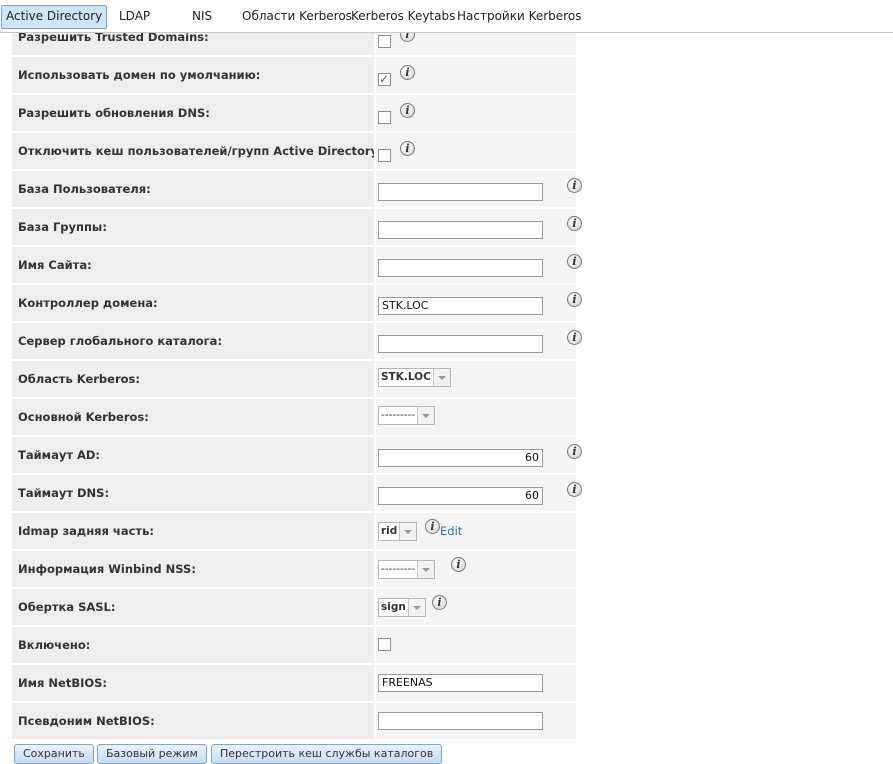 The height and width of the screenshot is (764, 893). Describe the element at coordinates (393, 607) in the screenshot. I see `select-value: sign` at that location.